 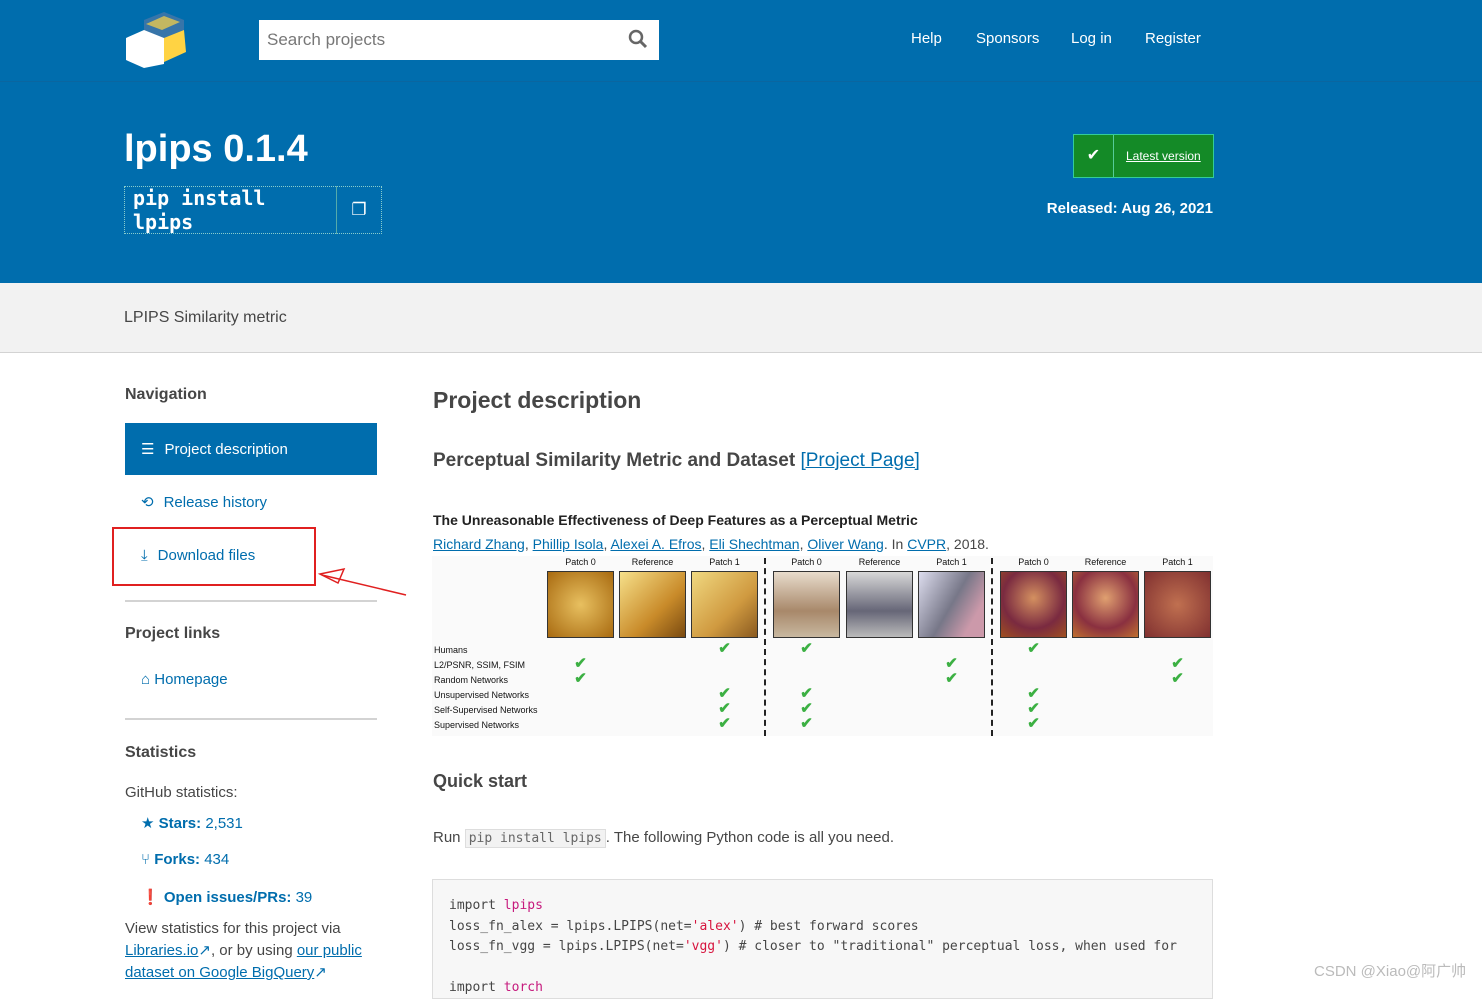 What do you see at coordinates (185, 859) in the screenshot?
I see `forks-link: ⑂ Forks: 434` at bounding box center [185, 859].